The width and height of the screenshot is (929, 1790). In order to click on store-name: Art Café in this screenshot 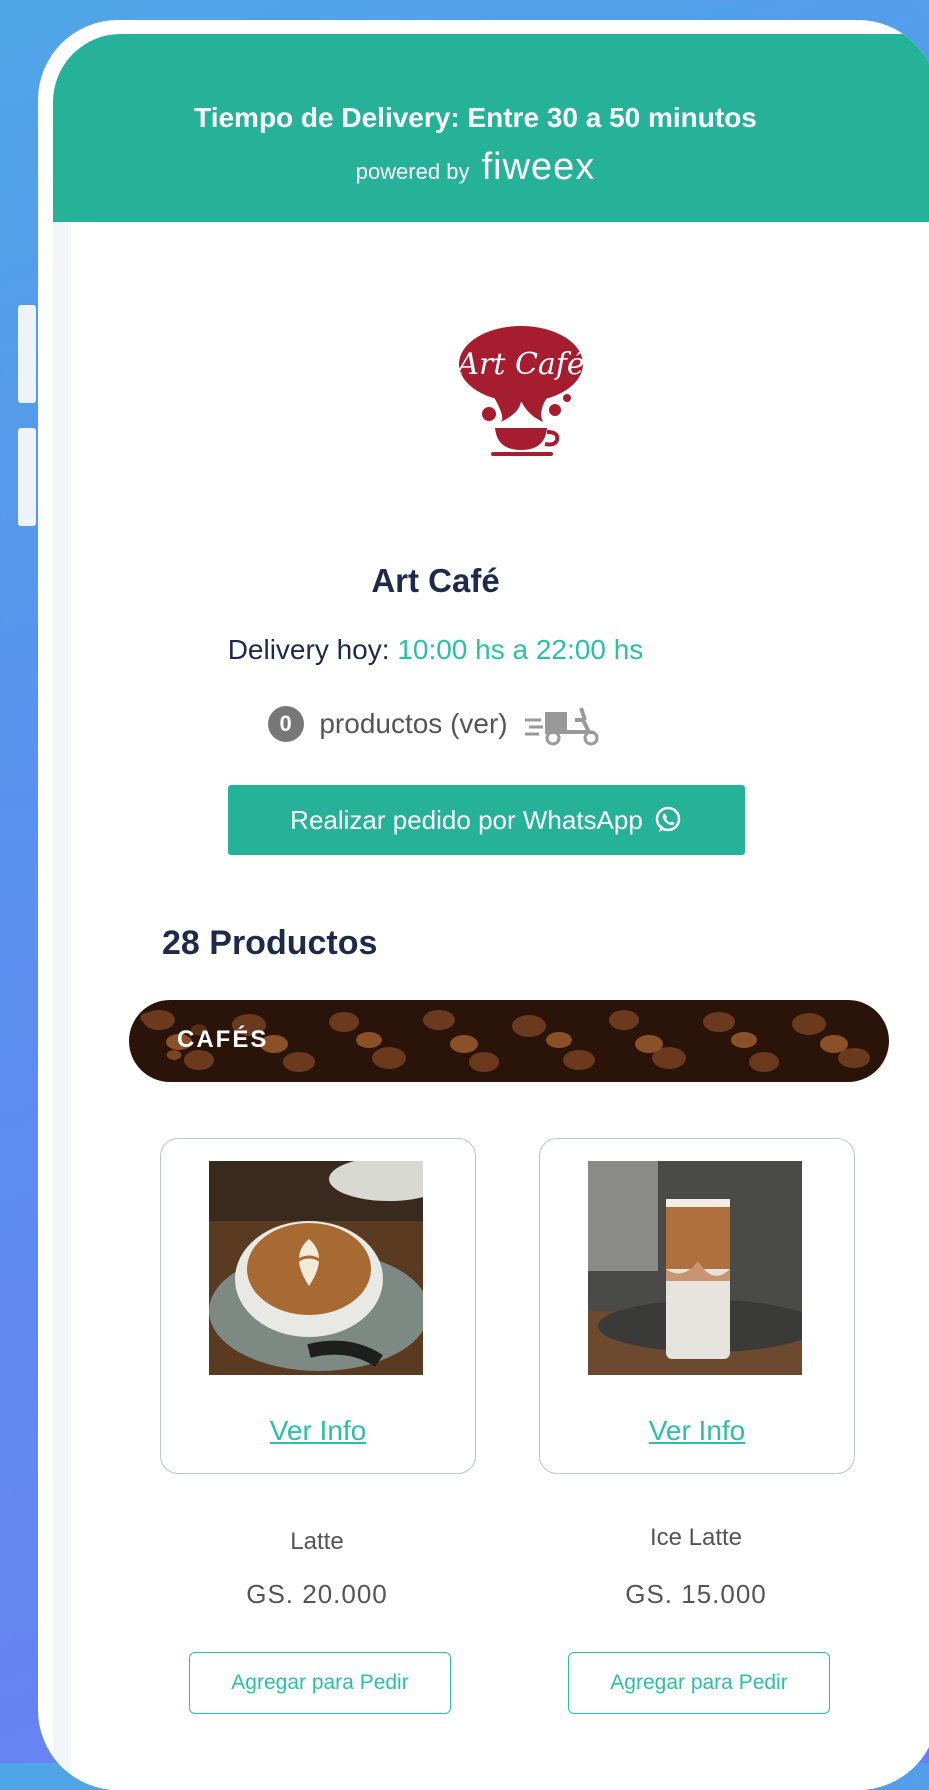, I will do `click(435, 580)`.